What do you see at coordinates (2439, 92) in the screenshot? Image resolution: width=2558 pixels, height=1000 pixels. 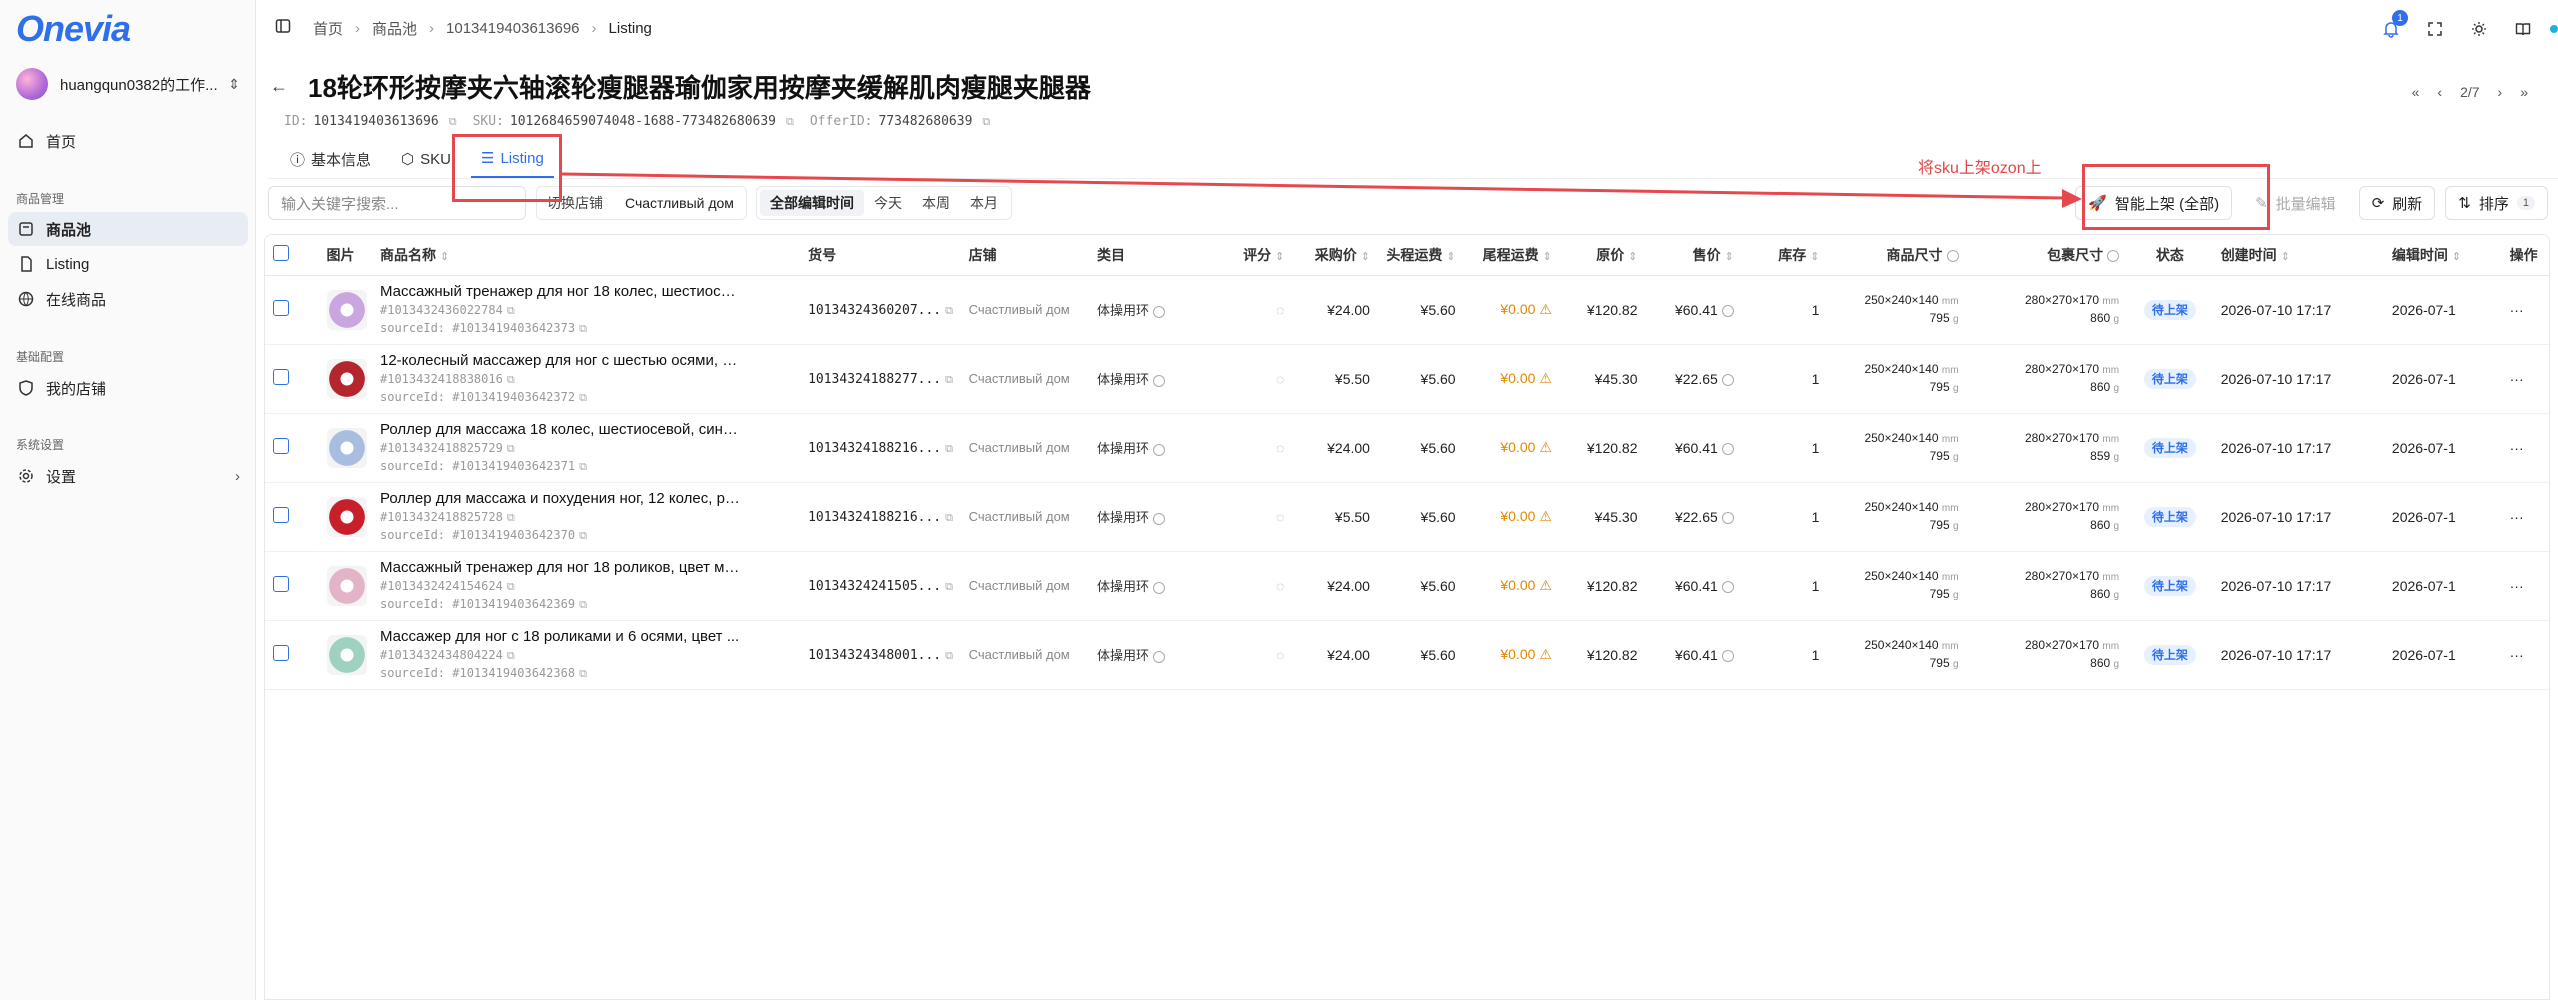 I see `prev-page-icon: ‹` at bounding box center [2439, 92].